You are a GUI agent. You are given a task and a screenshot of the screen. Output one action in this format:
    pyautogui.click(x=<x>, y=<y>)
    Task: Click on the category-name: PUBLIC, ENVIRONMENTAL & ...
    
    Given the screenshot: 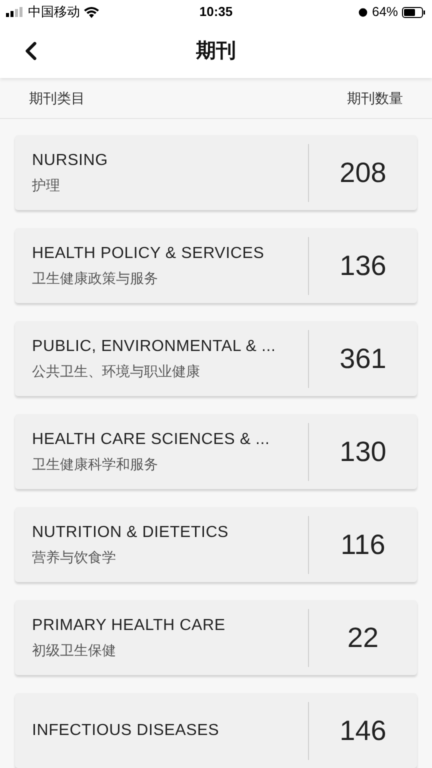 What is the action you would take?
    pyautogui.click(x=154, y=347)
    